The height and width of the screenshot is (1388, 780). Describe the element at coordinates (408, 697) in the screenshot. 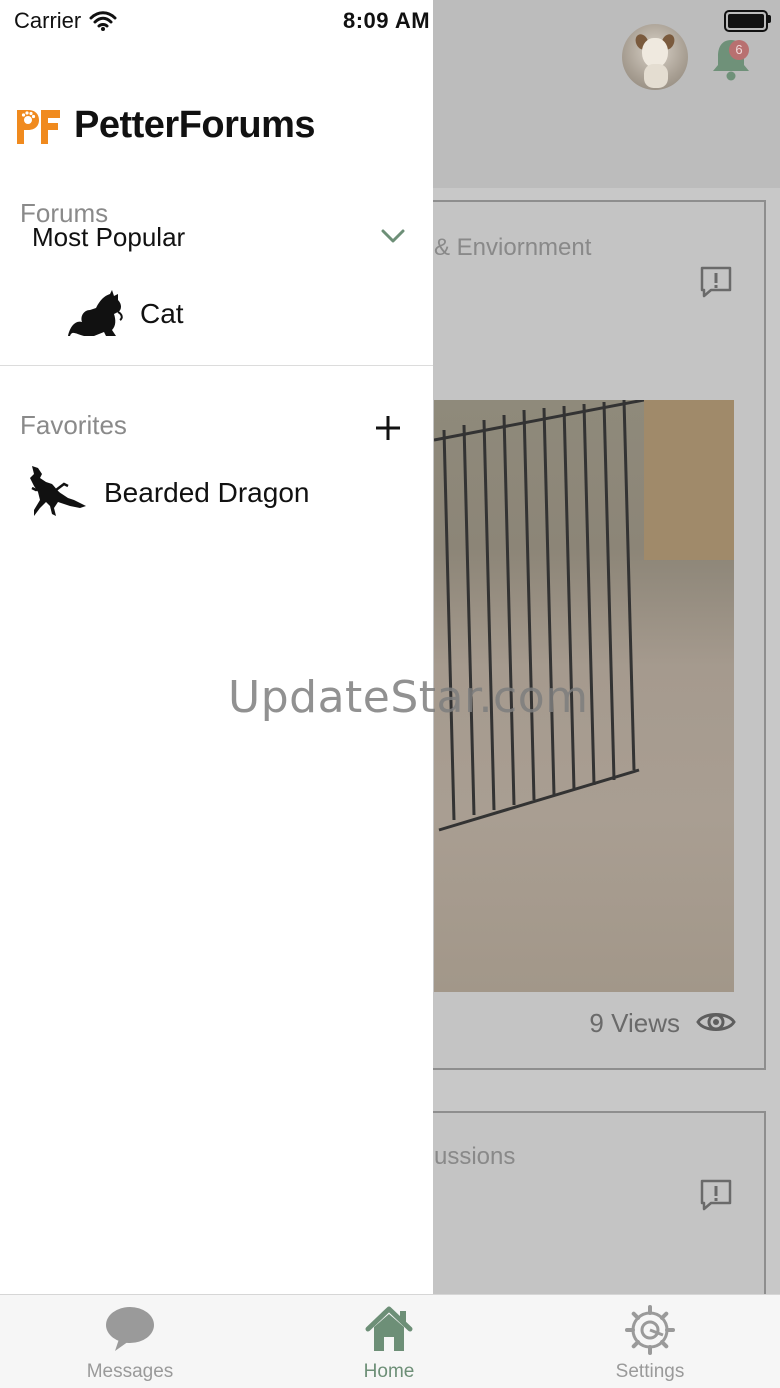

I see `watermark: UpdateStar.com` at that location.